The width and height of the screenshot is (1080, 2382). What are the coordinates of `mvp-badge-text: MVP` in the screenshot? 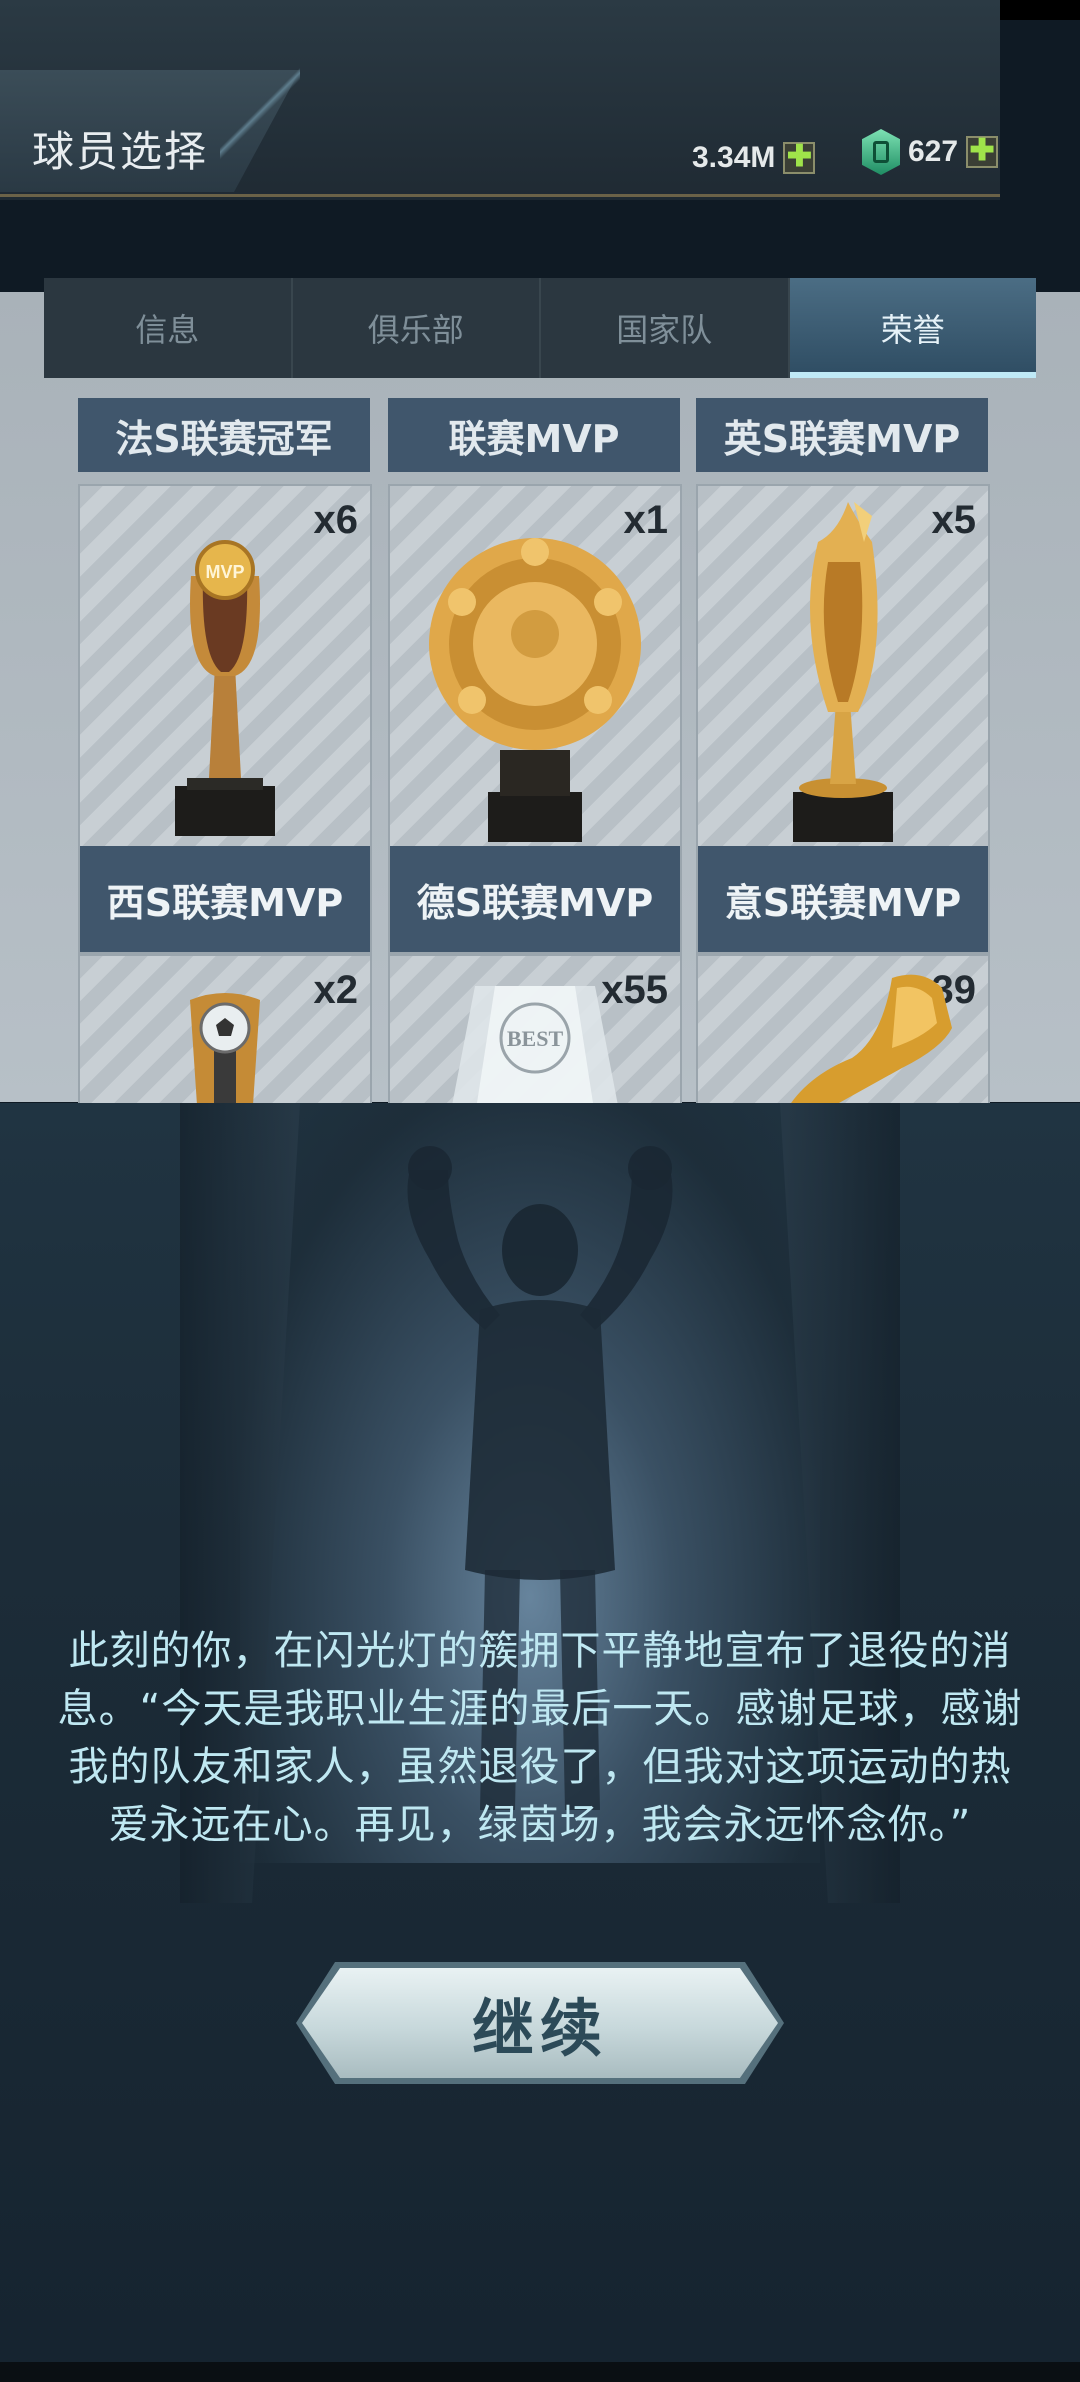 It's located at (224, 572).